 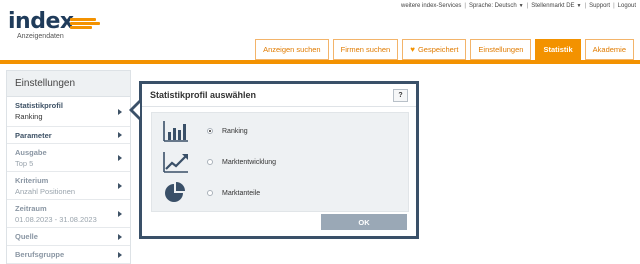 I want to click on option-ranking: Ranking, so click(x=280, y=131).